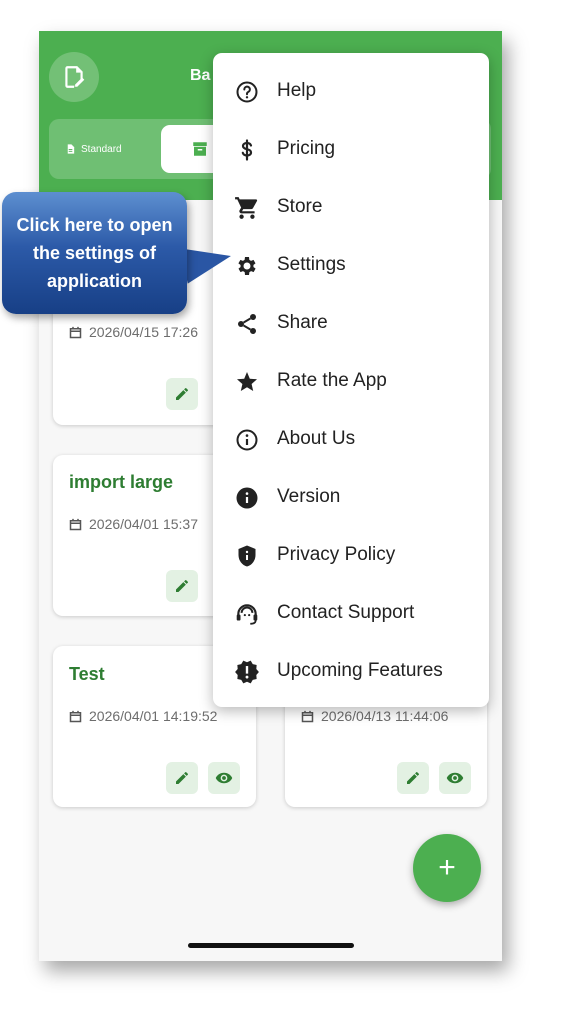 The width and height of the screenshot is (565, 1024). Describe the element at coordinates (101, 149) in the screenshot. I see `tab-standard-label: Standard` at that location.